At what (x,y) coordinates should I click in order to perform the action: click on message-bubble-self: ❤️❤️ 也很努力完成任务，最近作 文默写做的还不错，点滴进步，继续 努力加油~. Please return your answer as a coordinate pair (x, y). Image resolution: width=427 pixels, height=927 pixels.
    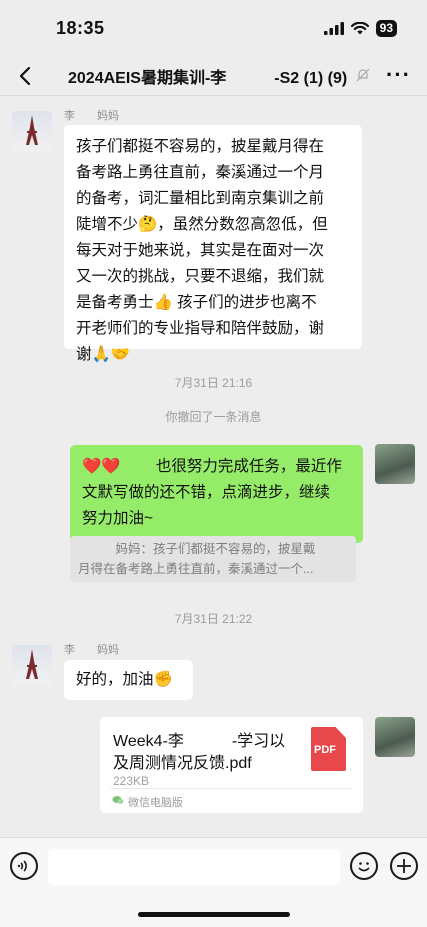
    Looking at the image, I should click on (216, 494).